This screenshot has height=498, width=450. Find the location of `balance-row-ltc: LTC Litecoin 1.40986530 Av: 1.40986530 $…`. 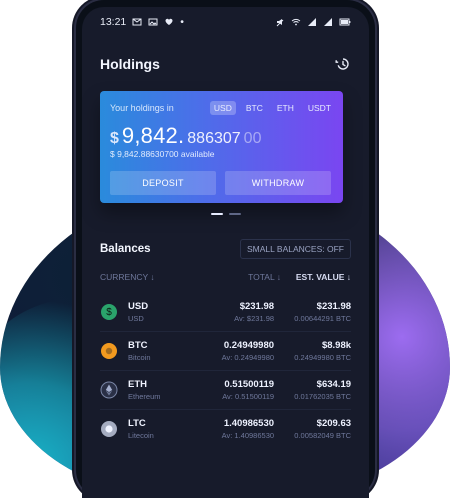

balance-row-ltc: LTC Litecoin 1.40986530 Av: 1.40986530 $… is located at coordinates (225, 428).